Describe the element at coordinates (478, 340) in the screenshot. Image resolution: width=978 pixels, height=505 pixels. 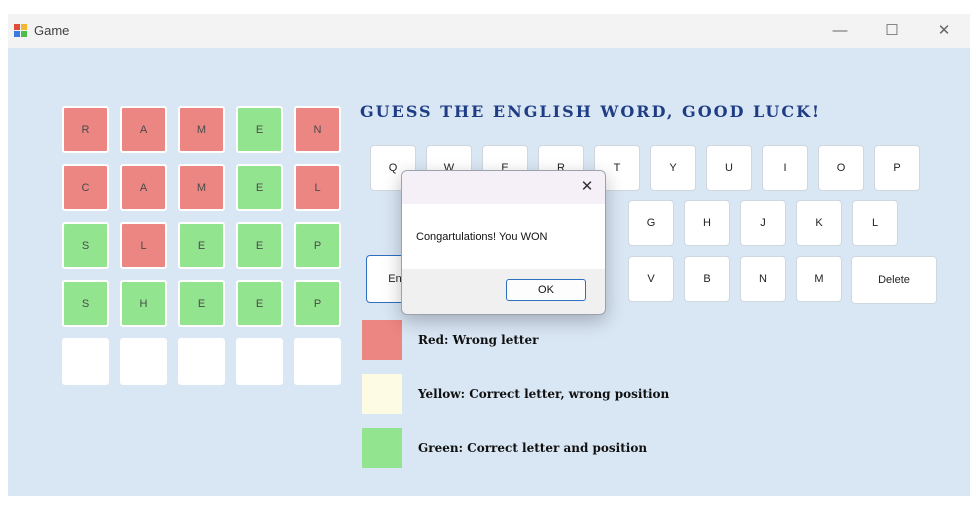
I see `legend-text: Red: Wrong letter` at that location.